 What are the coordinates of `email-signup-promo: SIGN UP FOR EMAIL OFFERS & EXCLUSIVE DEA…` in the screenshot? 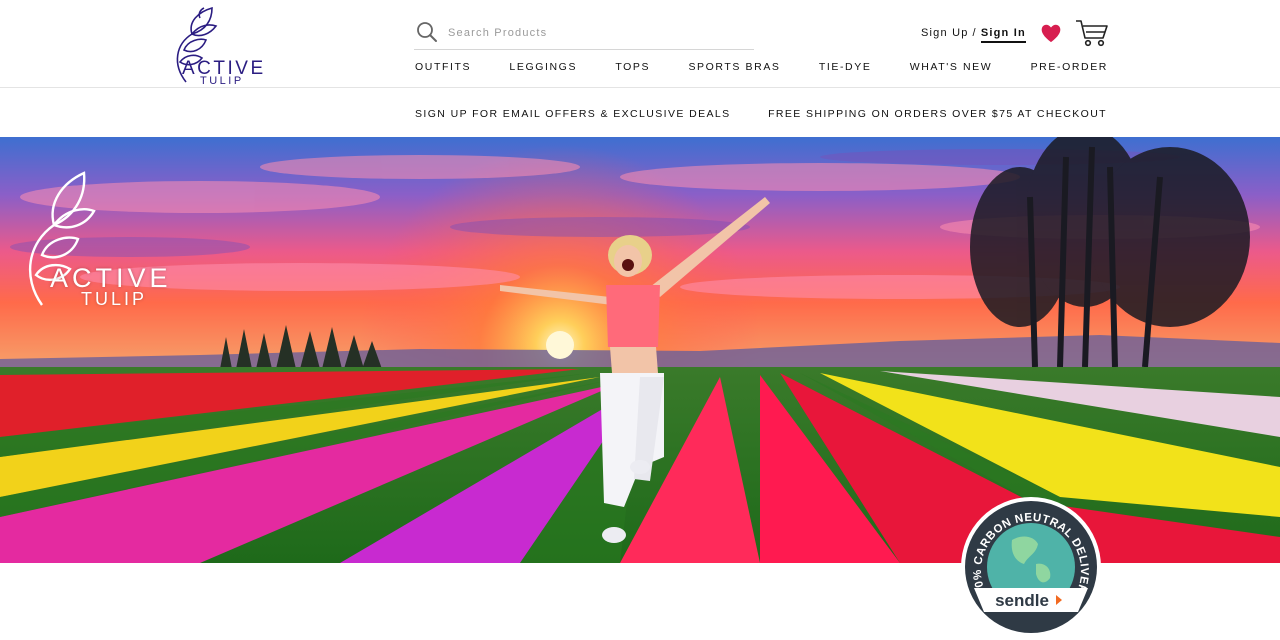 It's located at (573, 114).